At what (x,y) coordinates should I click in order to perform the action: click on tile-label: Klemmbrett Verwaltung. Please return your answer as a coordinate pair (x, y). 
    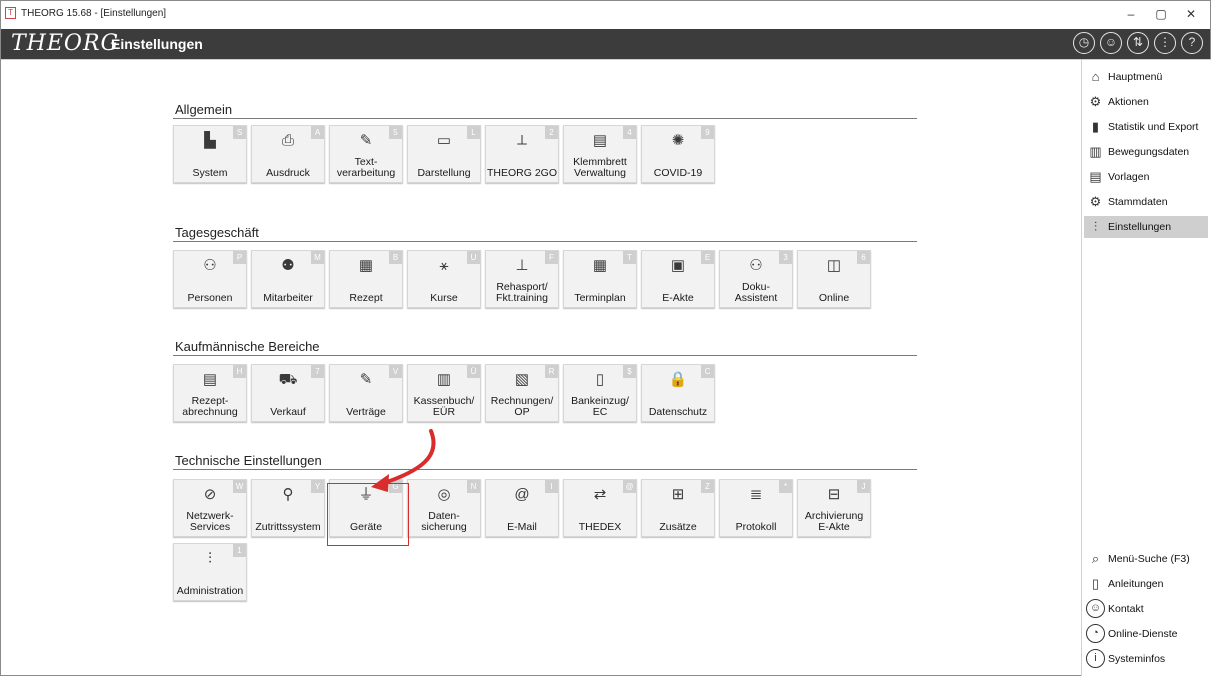
    Looking at the image, I should click on (600, 167).